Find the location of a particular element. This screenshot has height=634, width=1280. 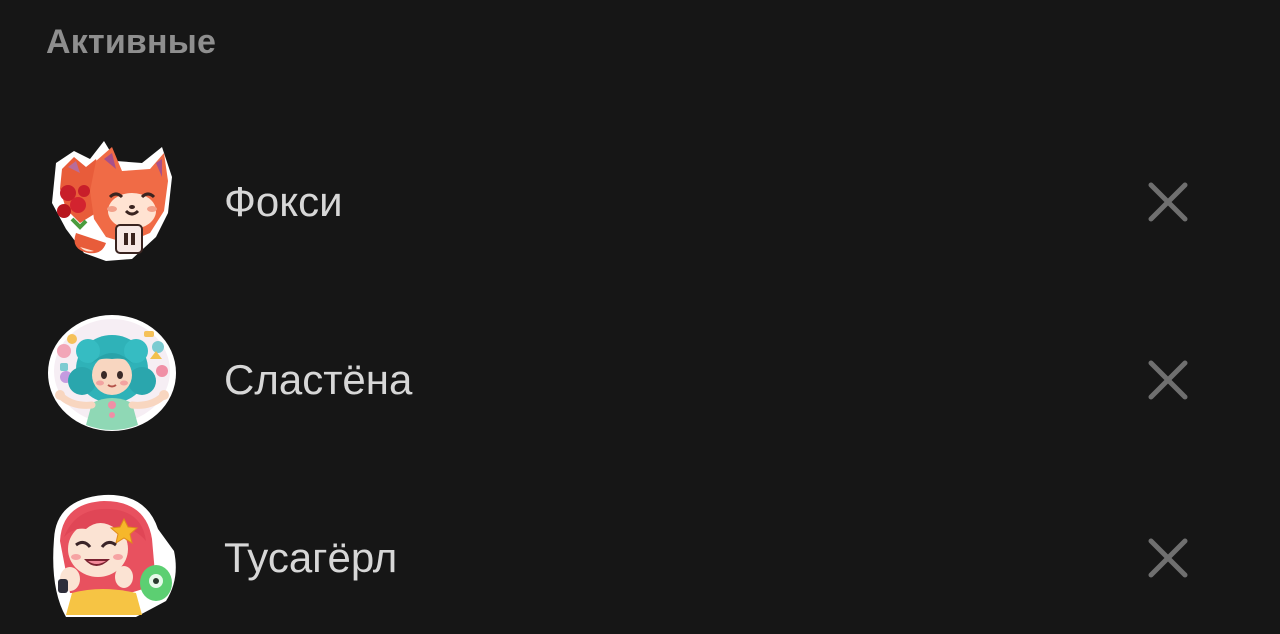

pack-name-foxy: Фокси is located at coordinates (283, 201).